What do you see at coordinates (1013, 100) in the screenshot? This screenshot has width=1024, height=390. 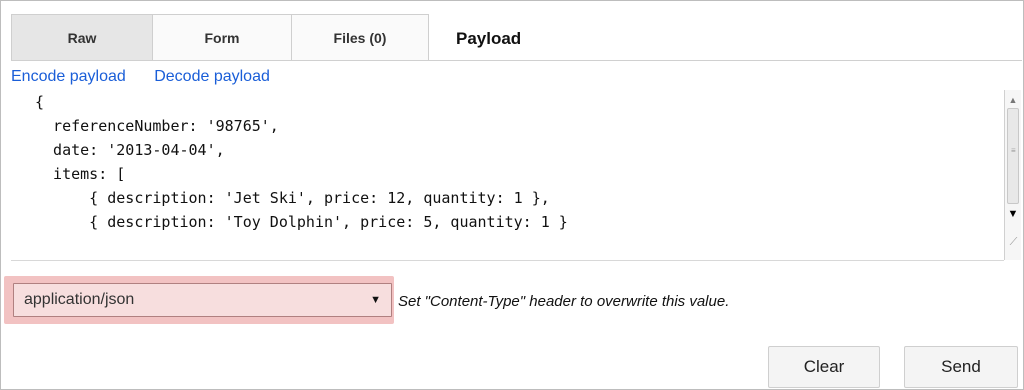 I see `scroll-up-icon: ▲` at bounding box center [1013, 100].